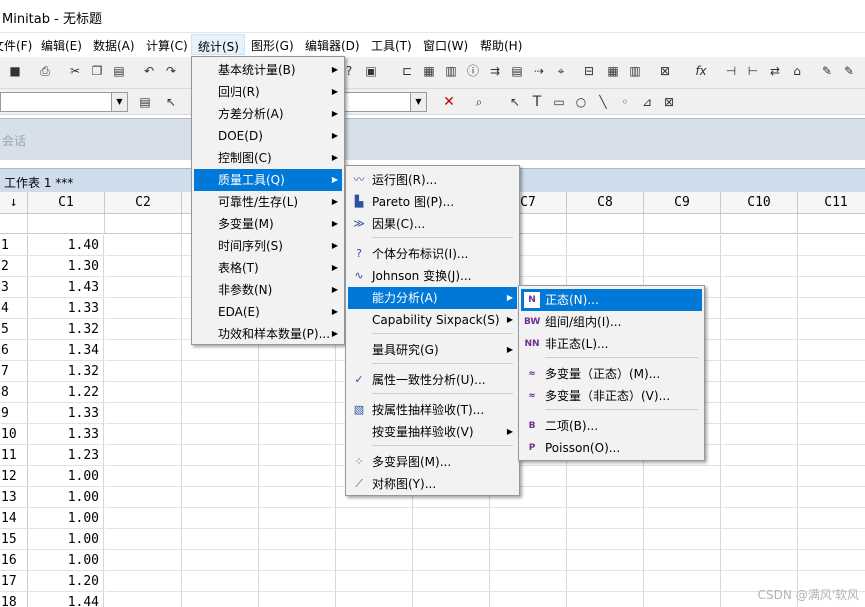 The image size is (865, 607). What do you see at coordinates (143, 224) in the screenshot?
I see `column-name-cell` at bounding box center [143, 224].